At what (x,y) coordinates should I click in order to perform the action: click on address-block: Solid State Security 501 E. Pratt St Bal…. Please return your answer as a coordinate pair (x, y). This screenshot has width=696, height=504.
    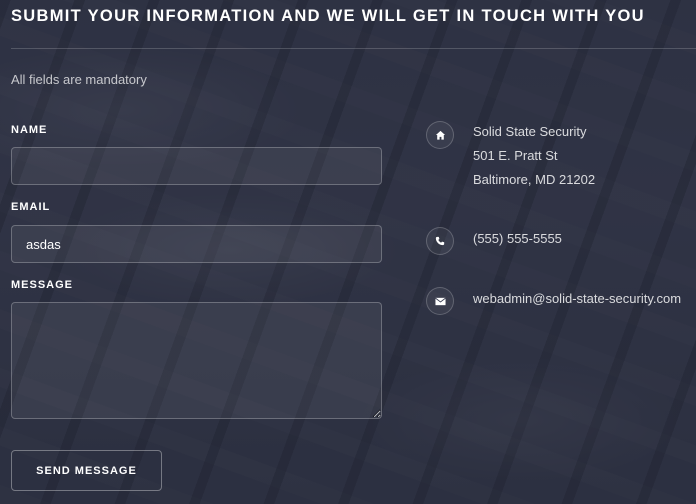
    Looking at the image, I should click on (534, 156).